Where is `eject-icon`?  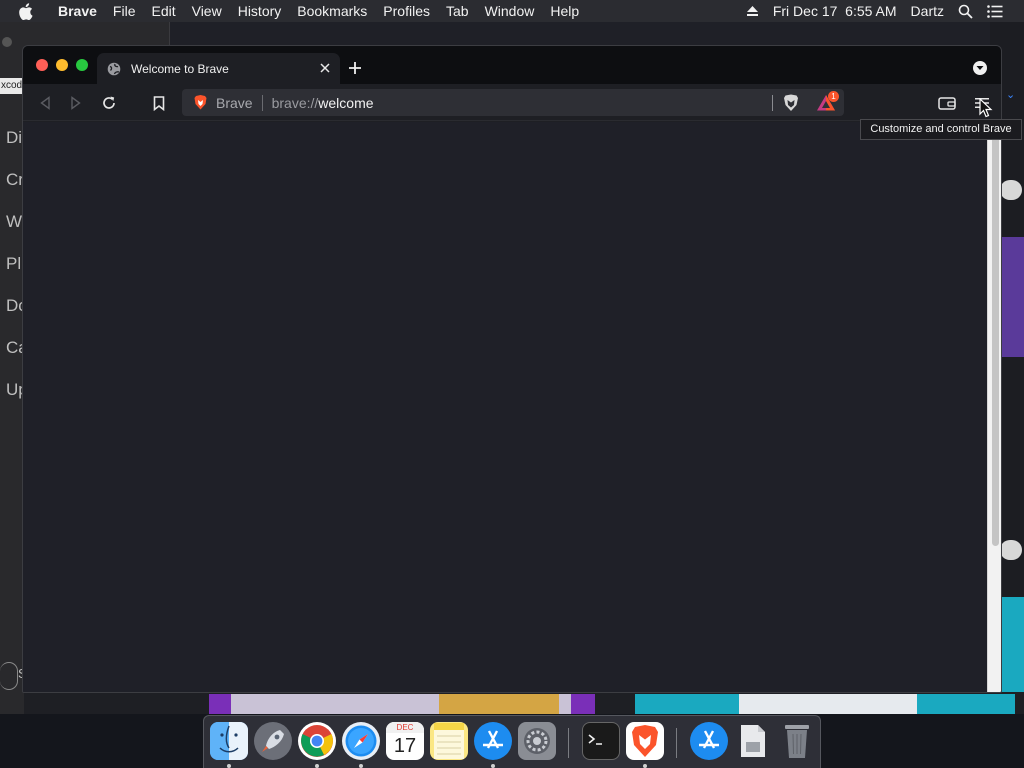
eject-icon is located at coordinates (752, 11).